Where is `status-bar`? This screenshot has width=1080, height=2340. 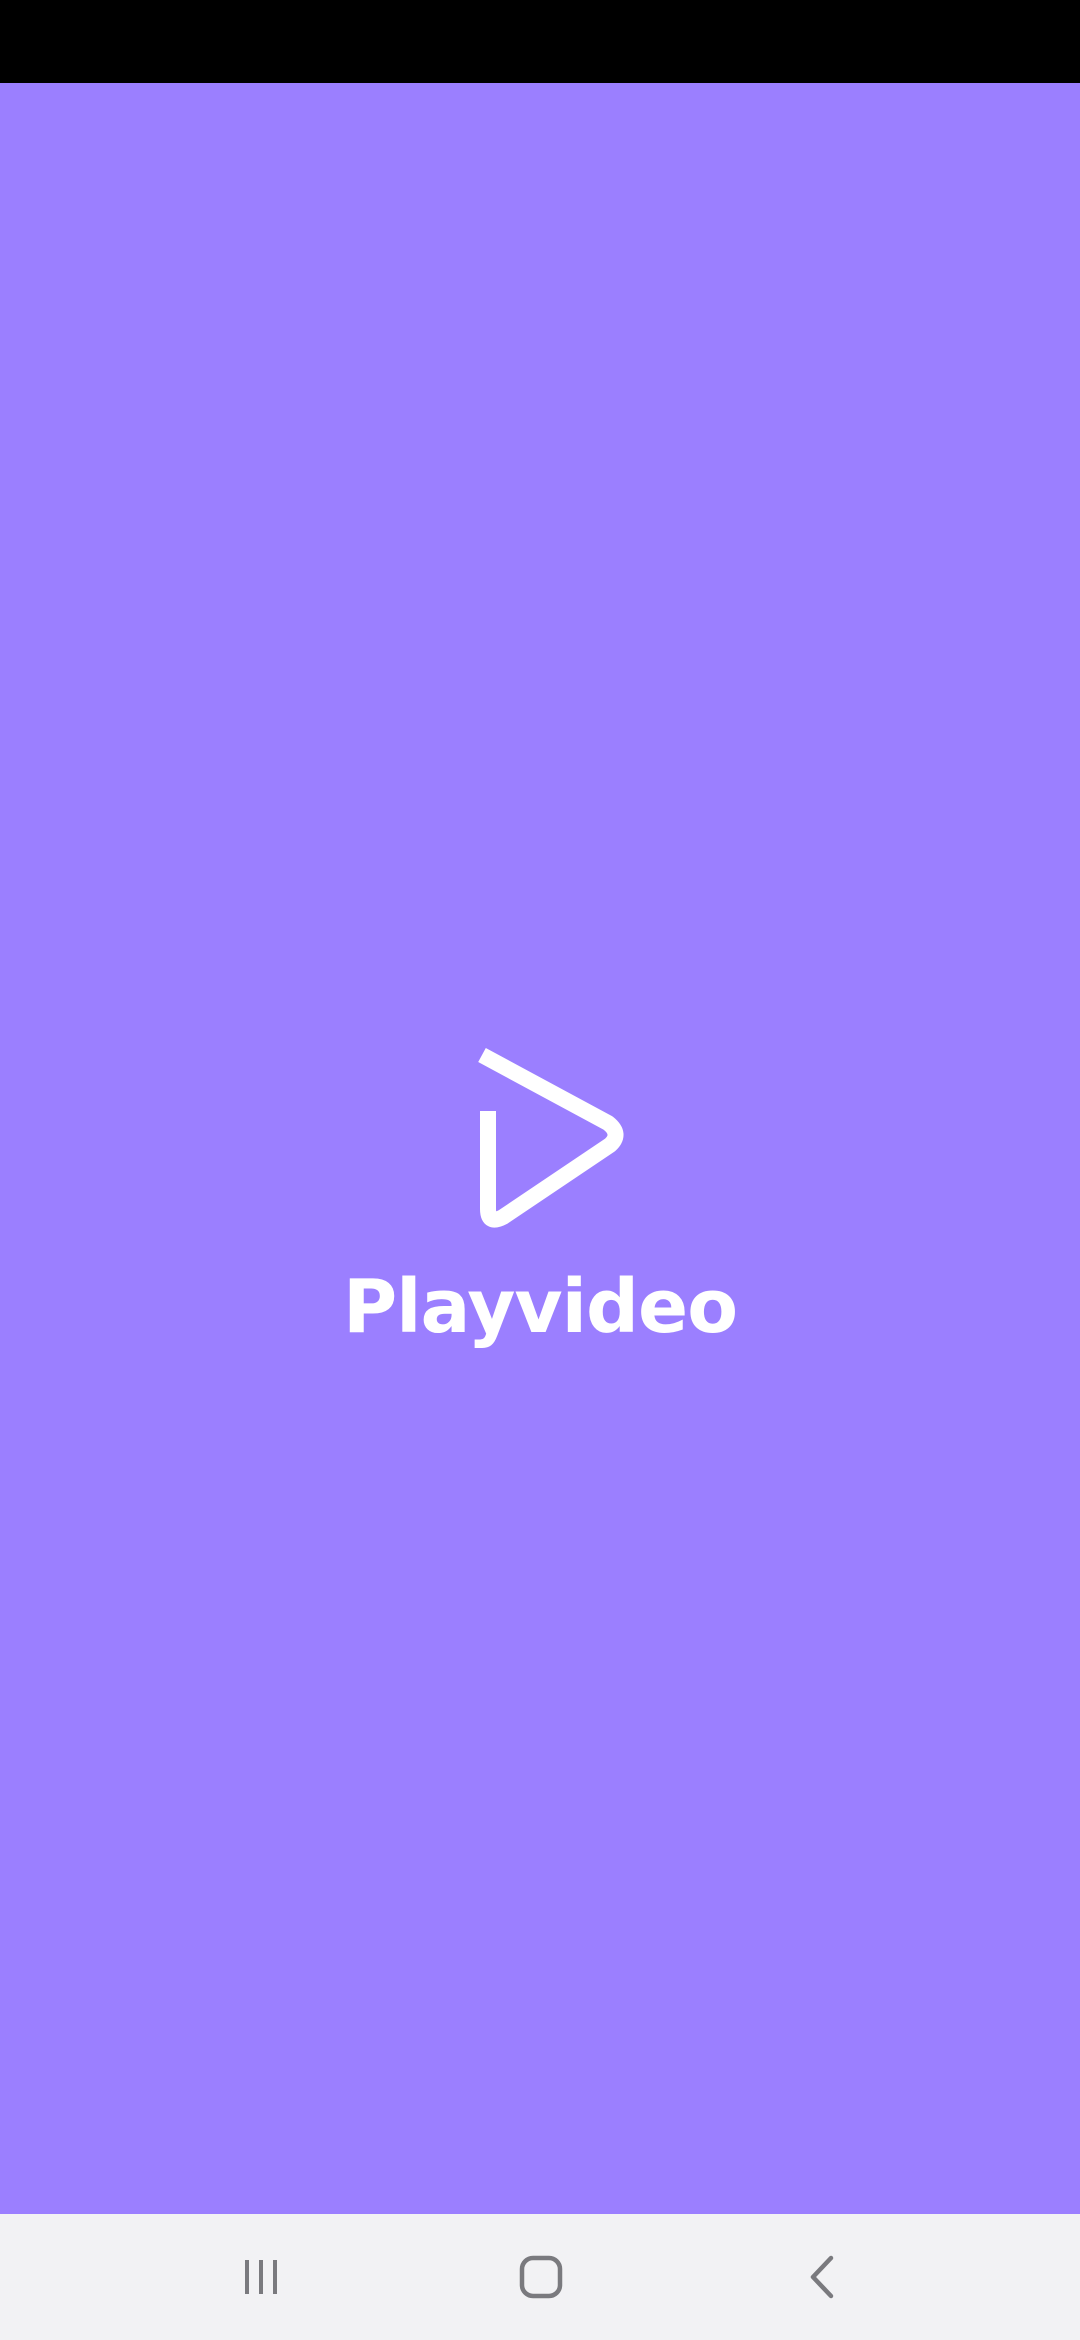 status-bar is located at coordinates (540, 41).